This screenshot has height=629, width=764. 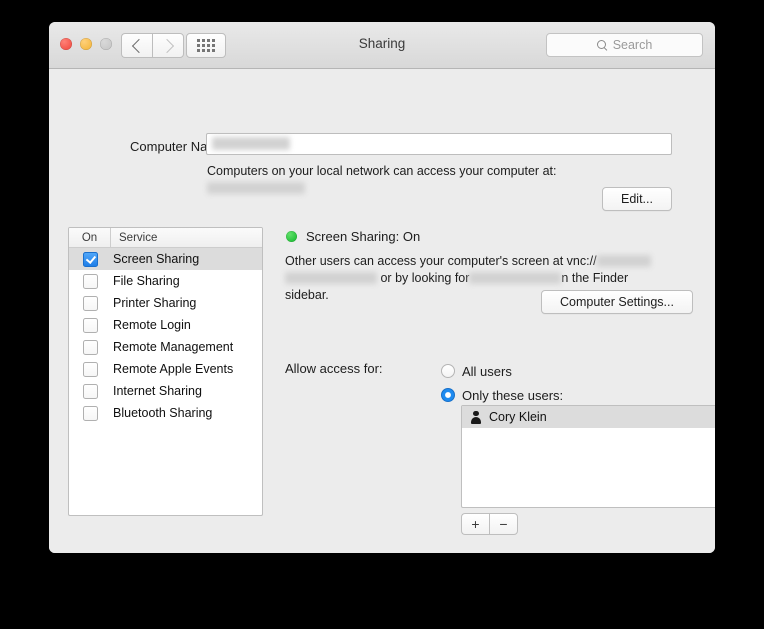 I want to click on window-titlebar: Sharing Search, so click(x=382, y=45).